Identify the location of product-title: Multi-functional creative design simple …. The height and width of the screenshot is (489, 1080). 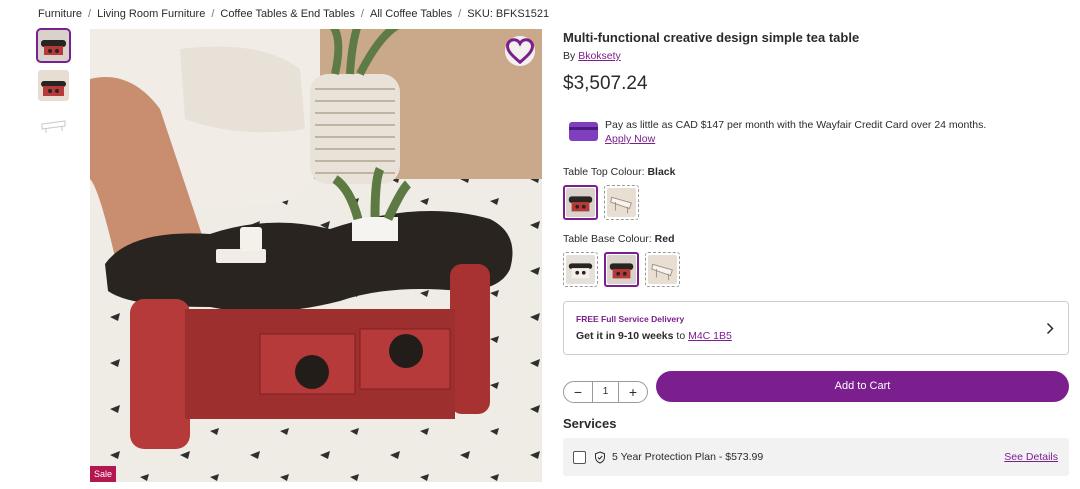
(711, 37).